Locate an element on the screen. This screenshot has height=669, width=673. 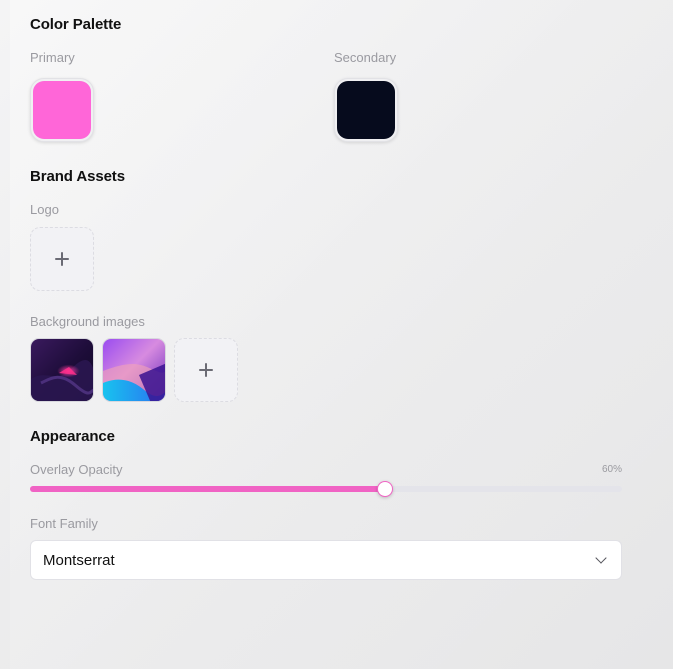
font-family-select: Montserrat is located at coordinates (326, 560).